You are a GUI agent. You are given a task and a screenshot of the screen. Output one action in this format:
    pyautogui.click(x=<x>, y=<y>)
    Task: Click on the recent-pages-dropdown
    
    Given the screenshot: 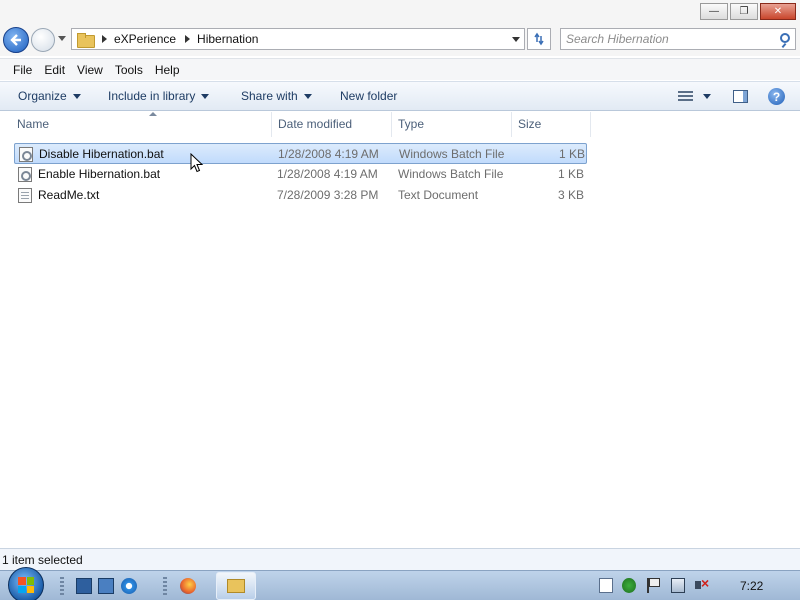 What is the action you would take?
    pyautogui.click(x=62, y=38)
    